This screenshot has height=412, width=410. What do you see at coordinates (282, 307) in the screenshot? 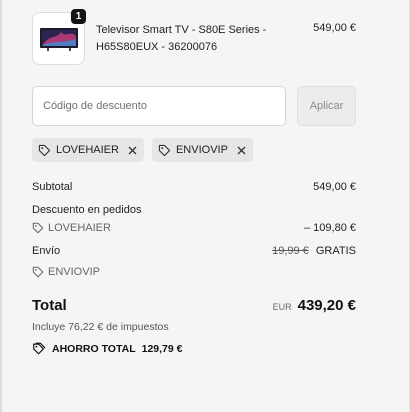
I see `currency-code: EUR` at bounding box center [282, 307].